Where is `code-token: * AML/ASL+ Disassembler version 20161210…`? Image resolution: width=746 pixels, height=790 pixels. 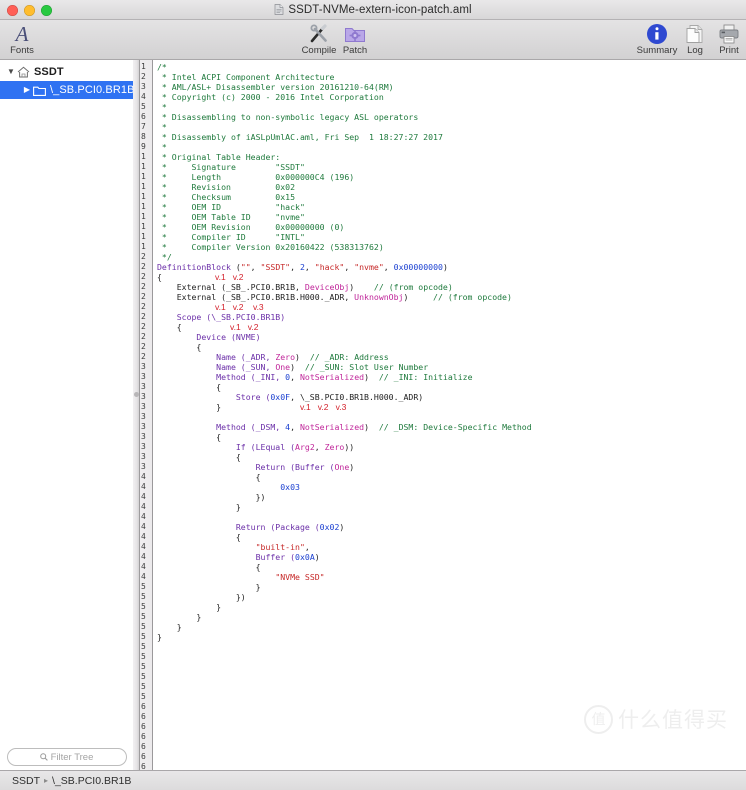 code-token: * AML/ASL+ Disassembler version 20161210… is located at coordinates (275, 87).